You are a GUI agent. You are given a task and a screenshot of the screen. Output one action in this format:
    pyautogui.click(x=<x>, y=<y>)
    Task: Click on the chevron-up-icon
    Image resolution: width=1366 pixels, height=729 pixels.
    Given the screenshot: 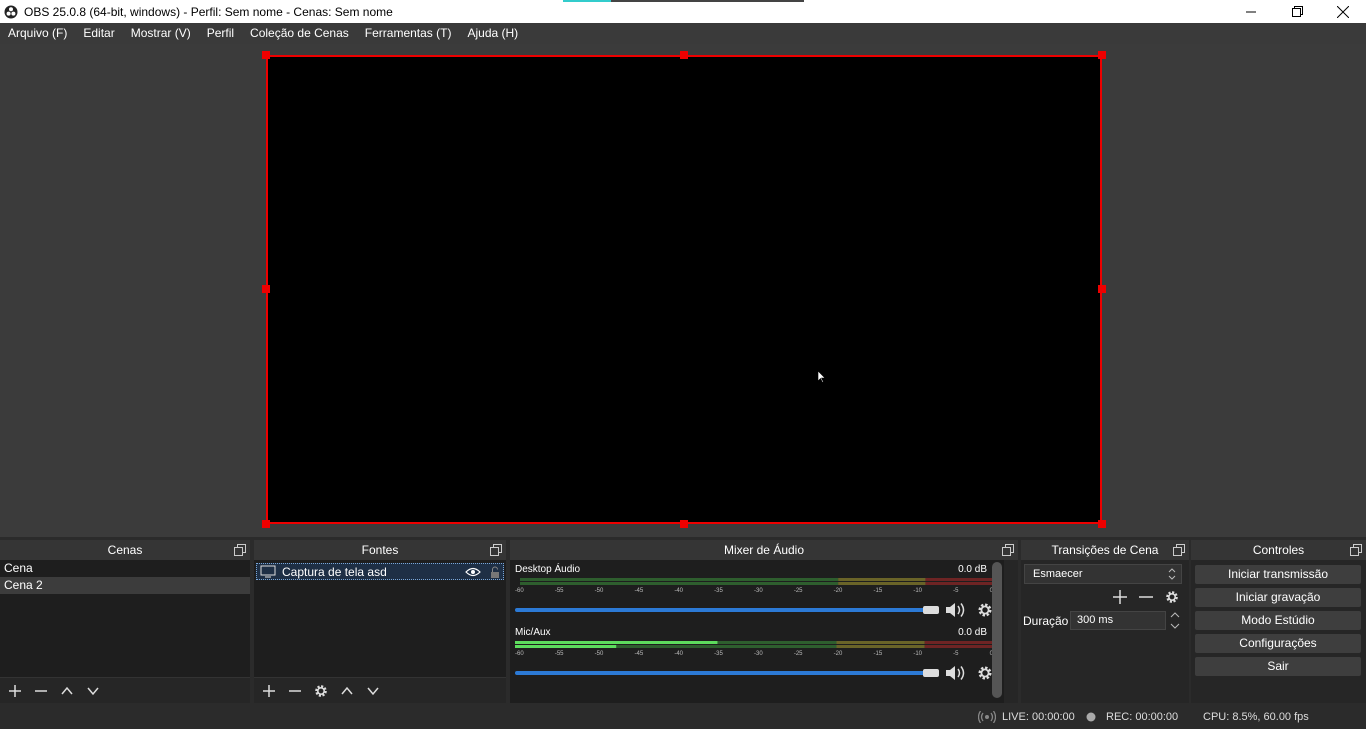 What is the action you would take?
    pyautogui.click(x=347, y=690)
    